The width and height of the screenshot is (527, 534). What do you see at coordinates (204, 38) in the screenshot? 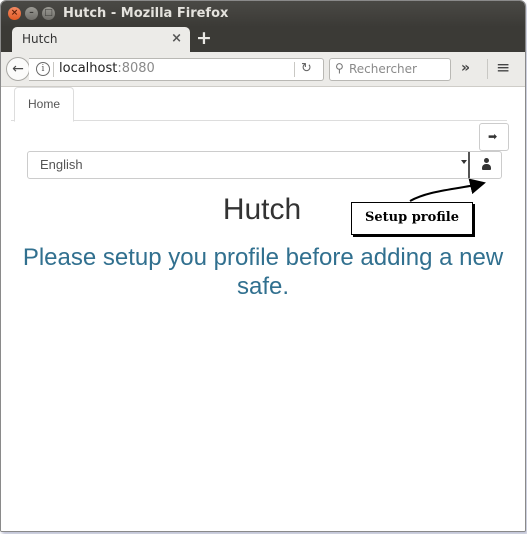
I see `new-tab-button: +` at bounding box center [204, 38].